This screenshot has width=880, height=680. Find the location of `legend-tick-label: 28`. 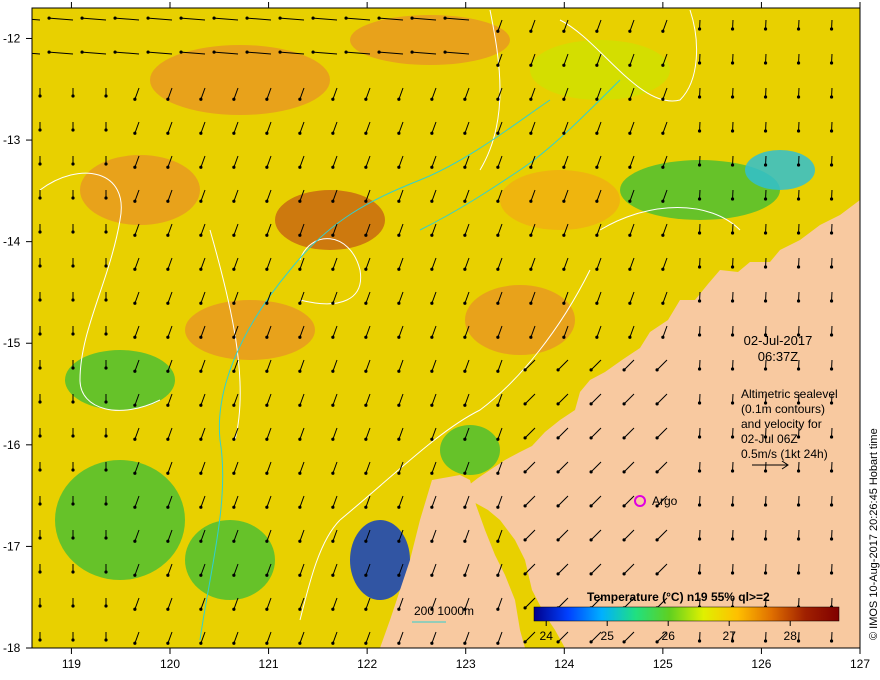

legend-tick-label: 28 is located at coordinates (791, 636).